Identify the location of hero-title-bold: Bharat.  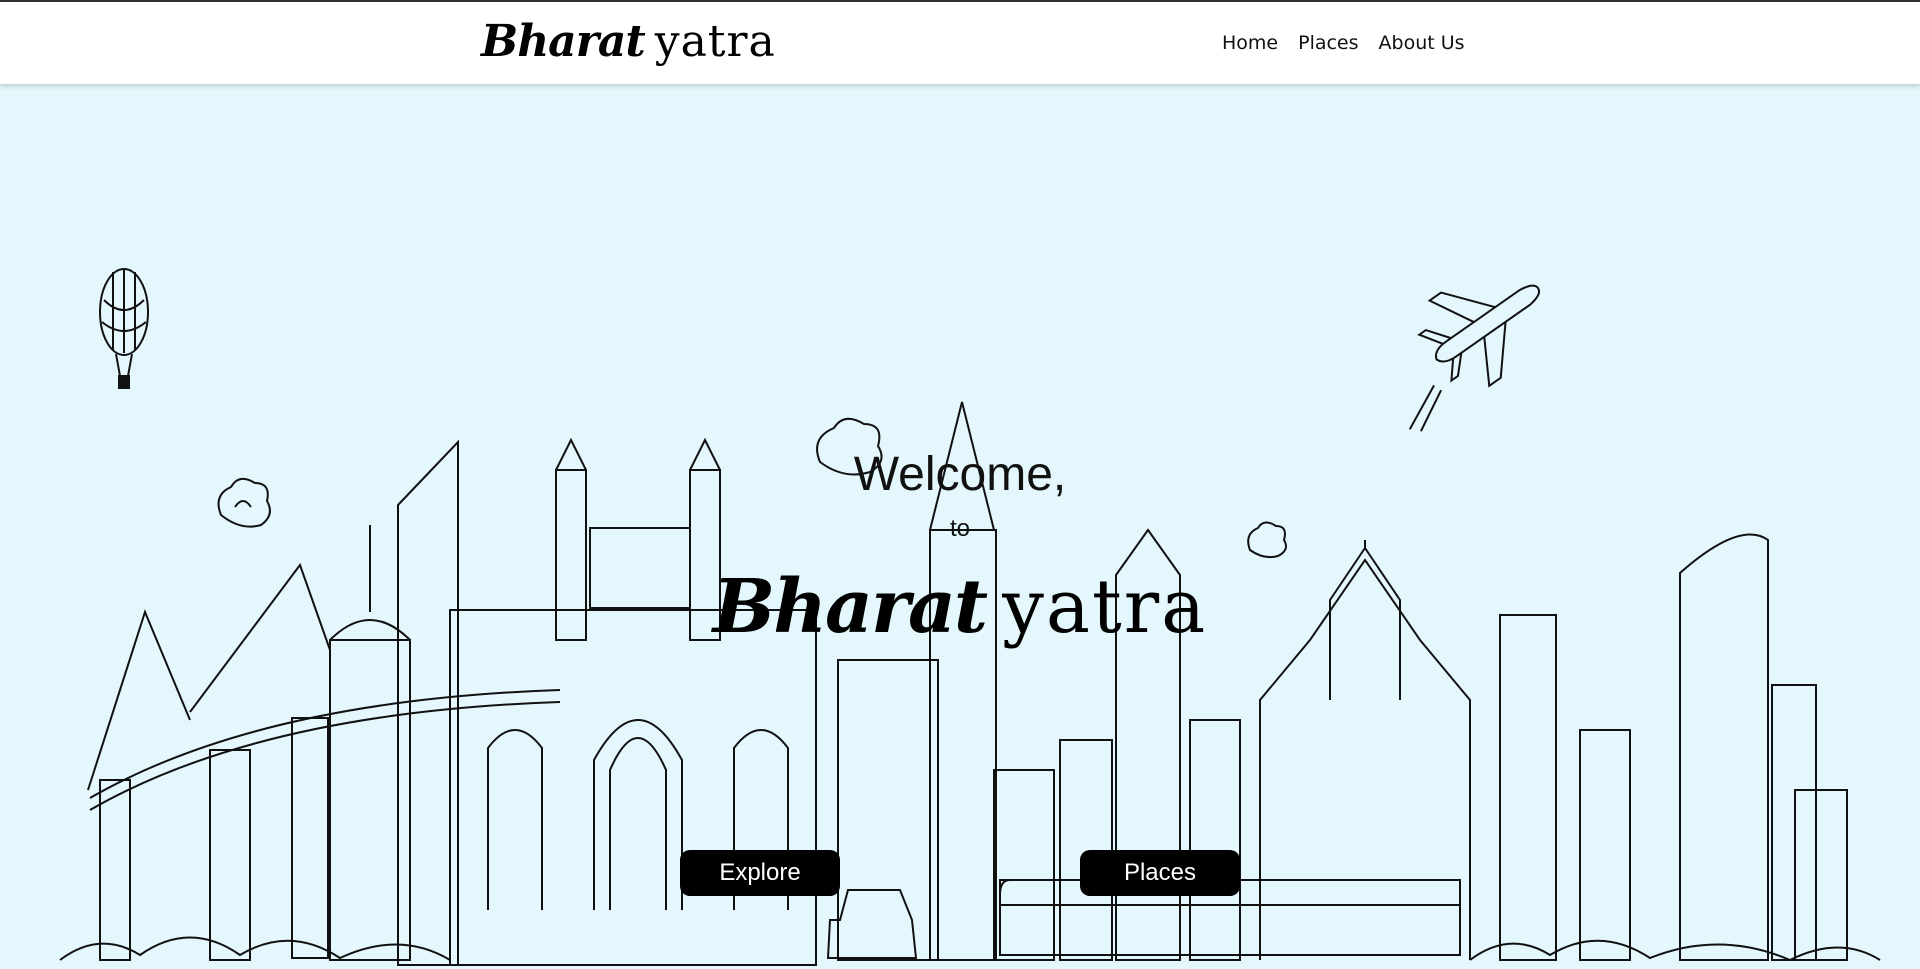
(850, 607).